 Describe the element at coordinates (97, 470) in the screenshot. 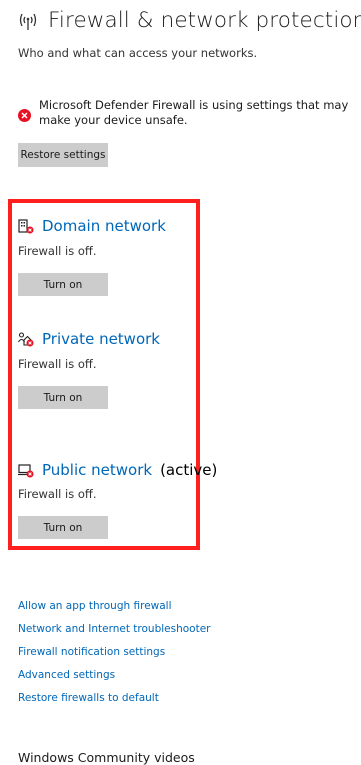

I see `public-network-link: Public network` at that location.